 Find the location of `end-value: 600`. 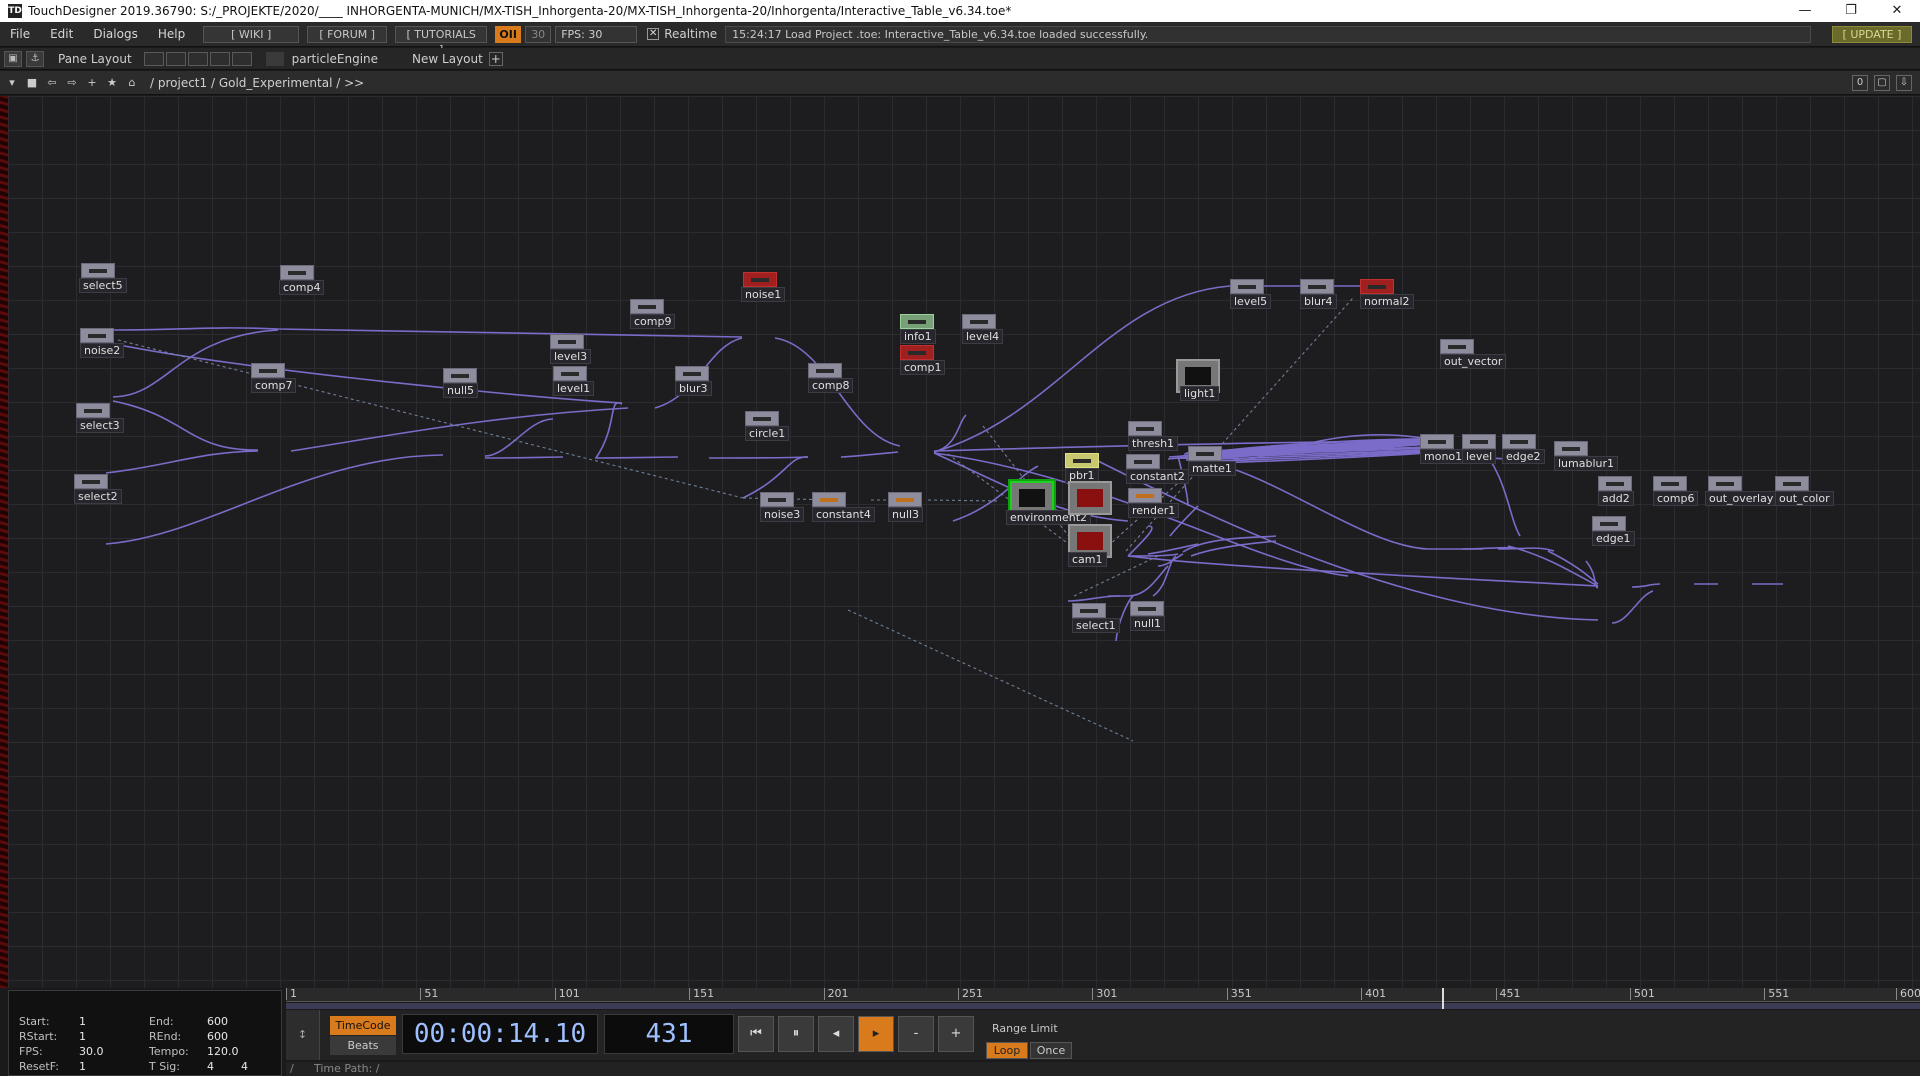

end-value: 600 is located at coordinates (217, 1021).